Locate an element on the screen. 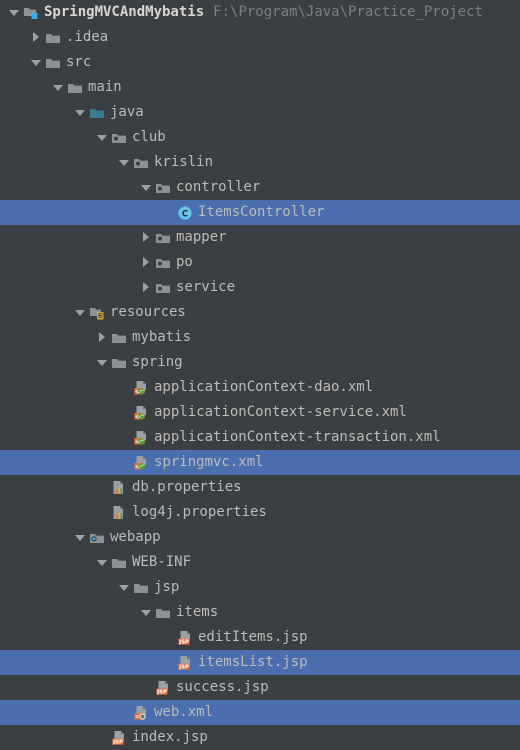  tree-row: mybatis is located at coordinates (260, 337).